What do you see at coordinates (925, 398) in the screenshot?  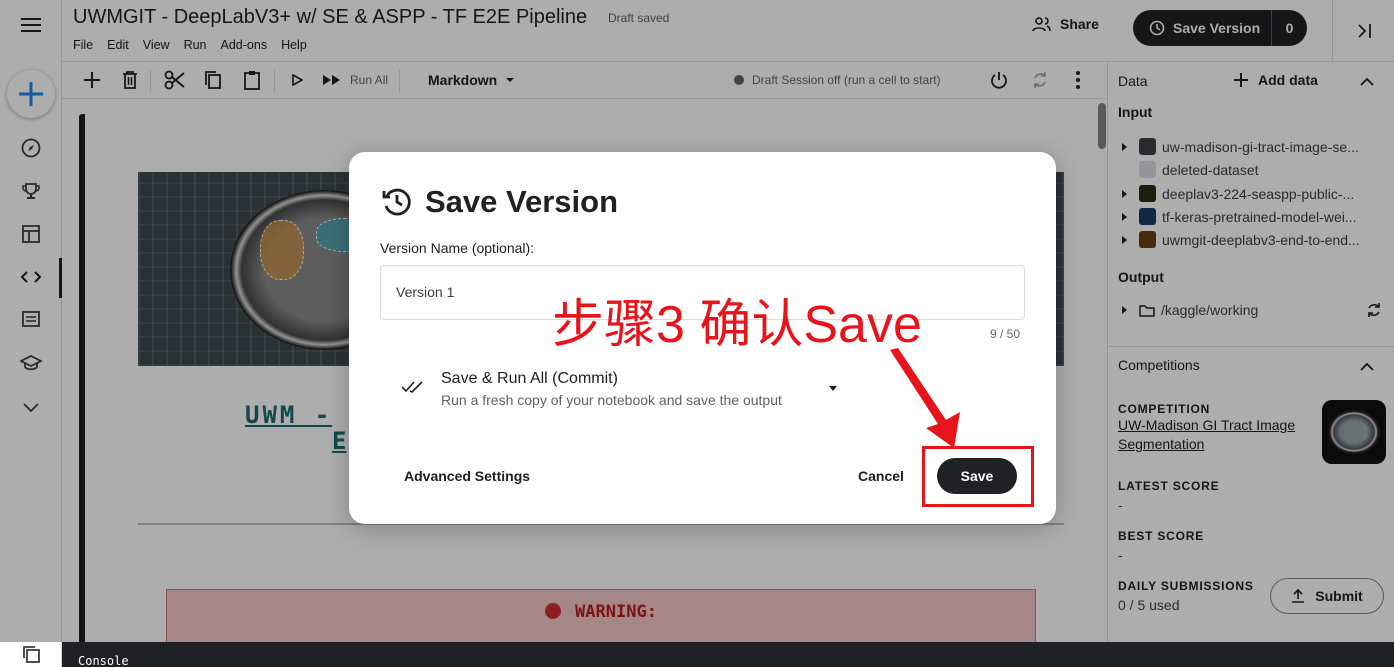 I see `annotation-arrow-icon` at bounding box center [925, 398].